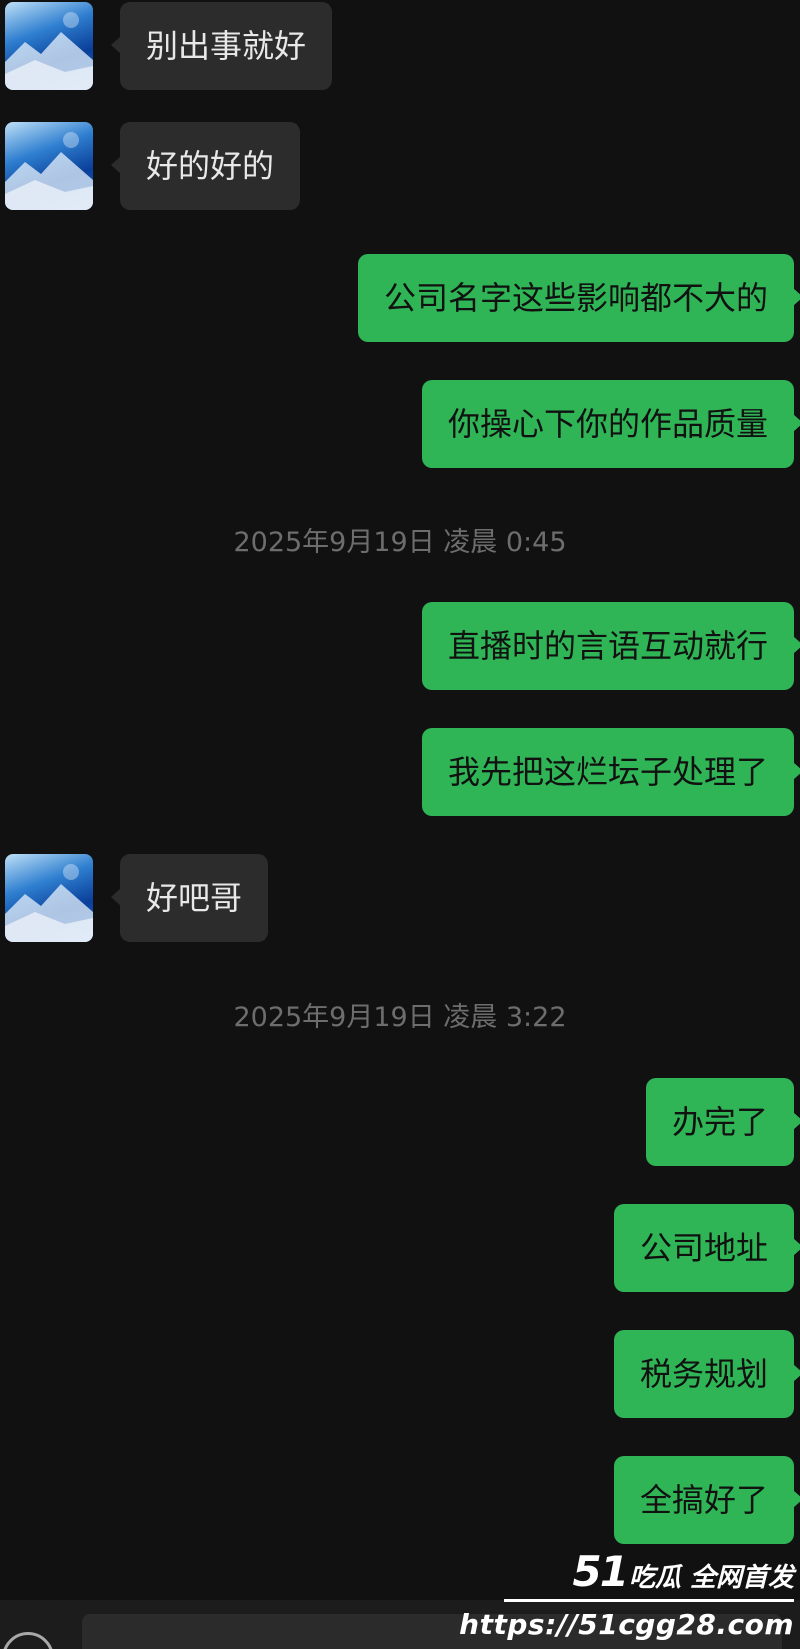 The height and width of the screenshot is (1649, 800). Describe the element at coordinates (400, 1122) in the screenshot. I see `message-row: 办完了` at that location.